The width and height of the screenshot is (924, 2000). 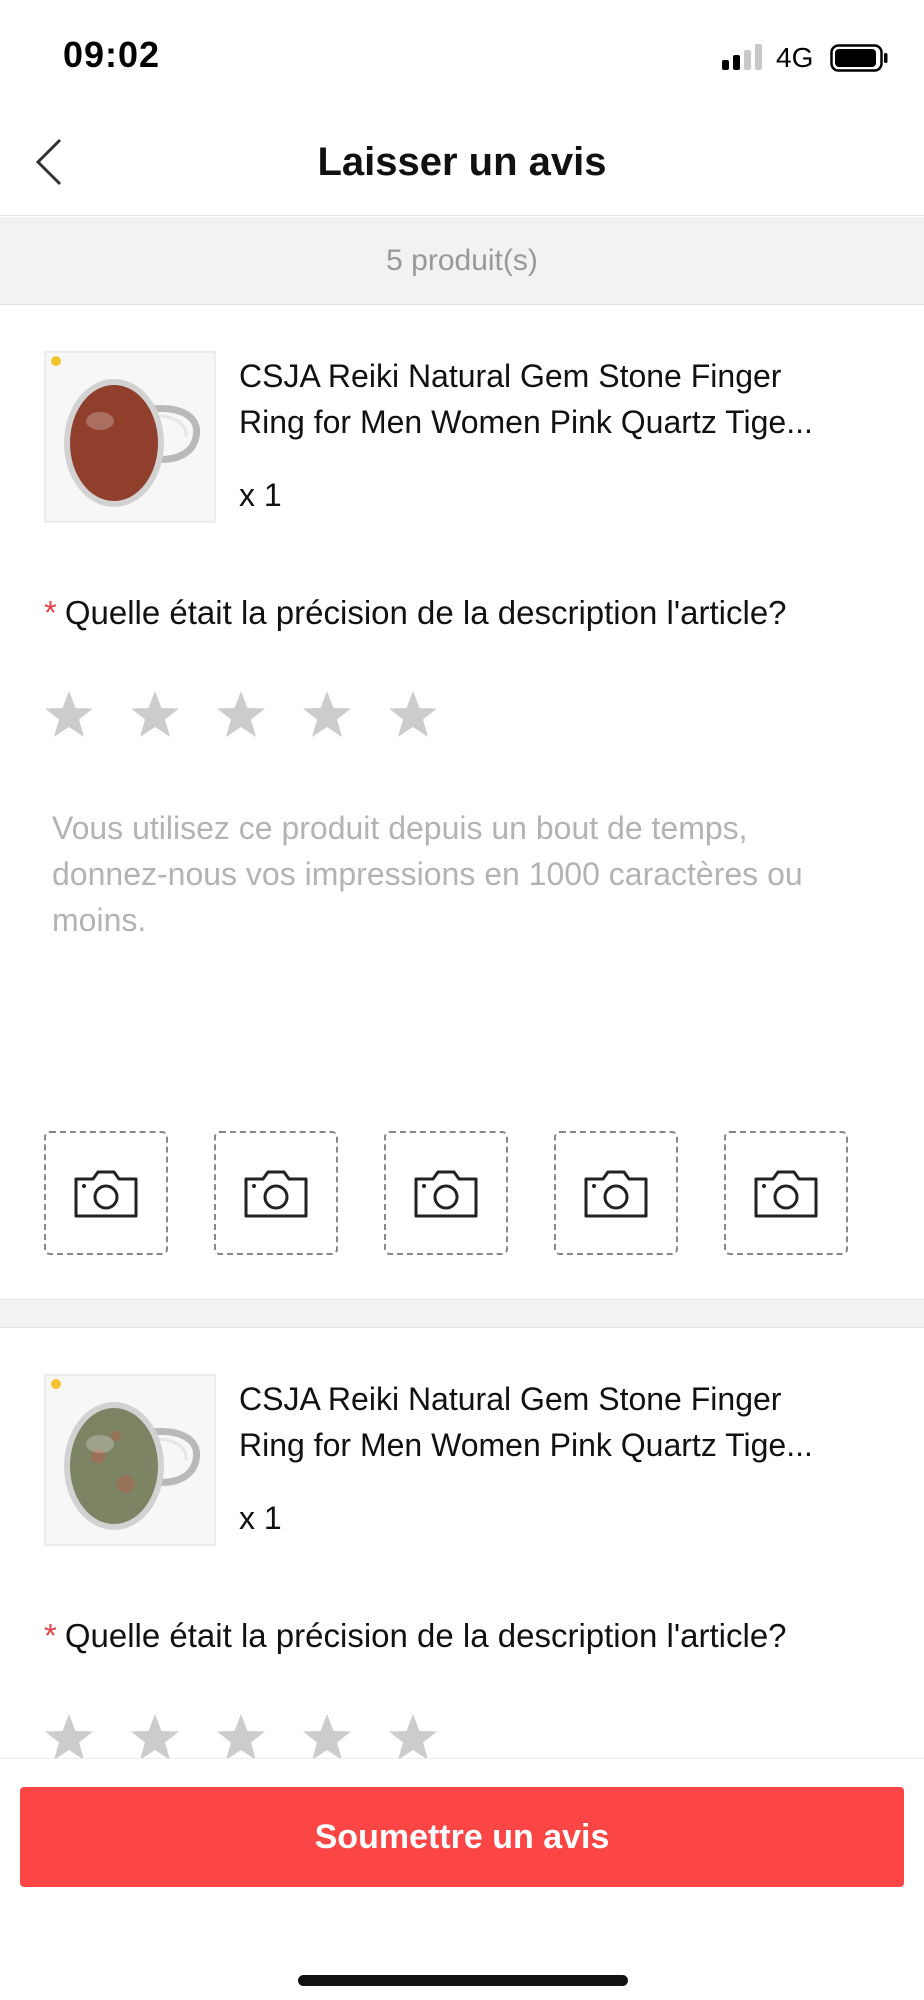 What do you see at coordinates (462, 1837) in the screenshot?
I see `submit-review-button: Soumettre un avis` at bounding box center [462, 1837].